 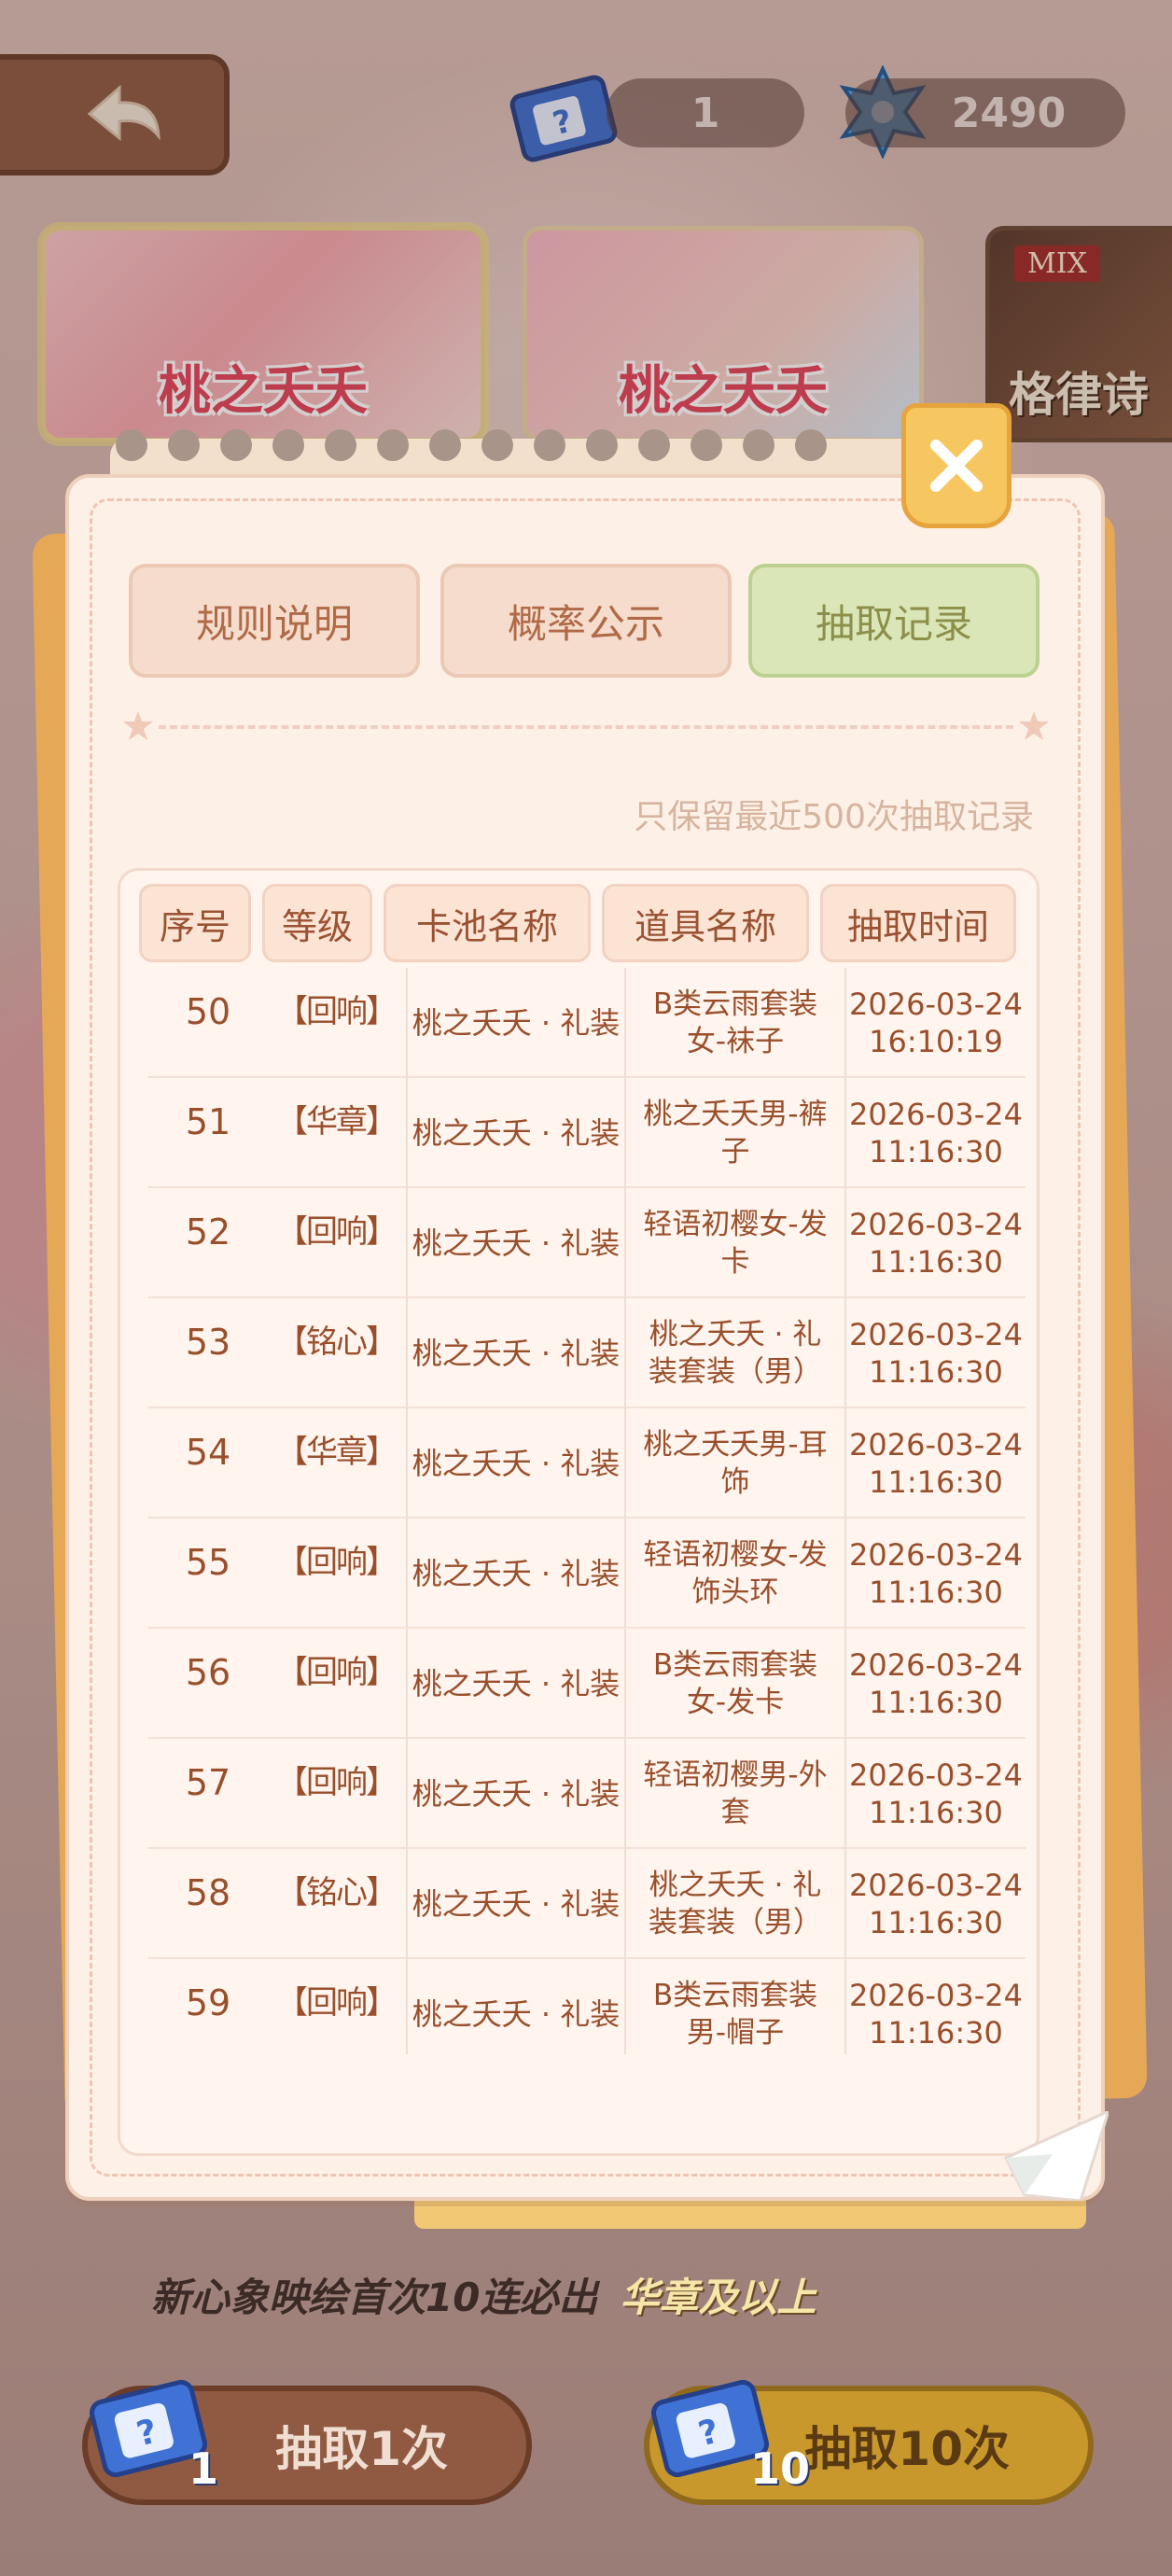 What do you see at coordinates (1056, 2156) in the screenshot?
I see `page-corner-fold` at bounding box center [1056, 2156].